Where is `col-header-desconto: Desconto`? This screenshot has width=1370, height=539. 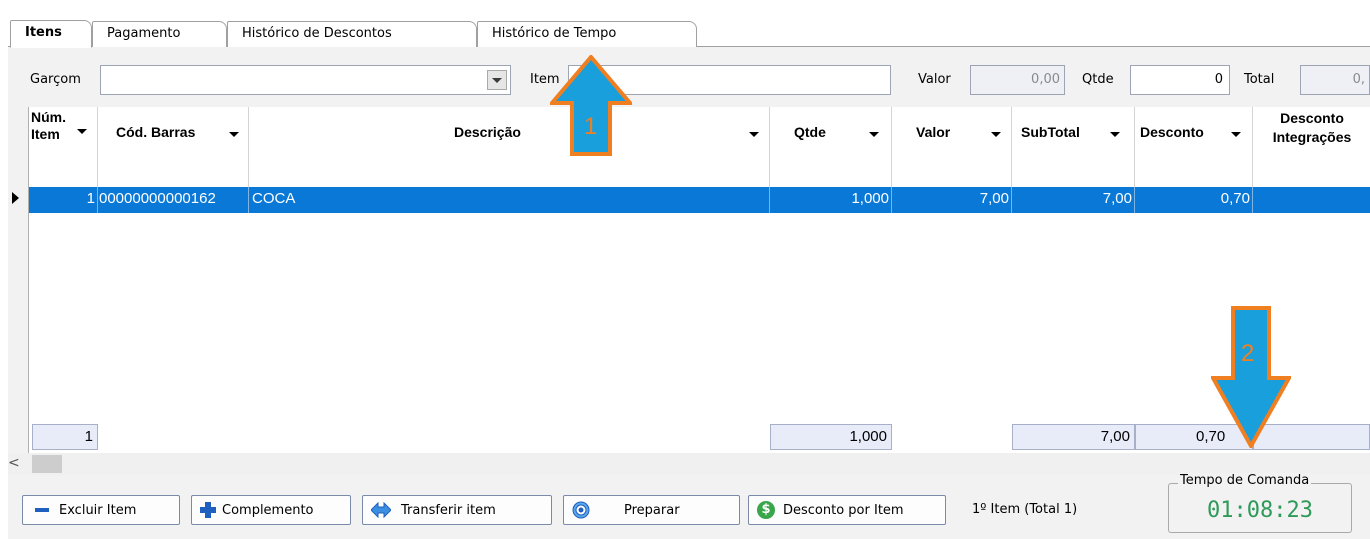
col-header-desconto: Desconto is located at coordinates (1194, 147).